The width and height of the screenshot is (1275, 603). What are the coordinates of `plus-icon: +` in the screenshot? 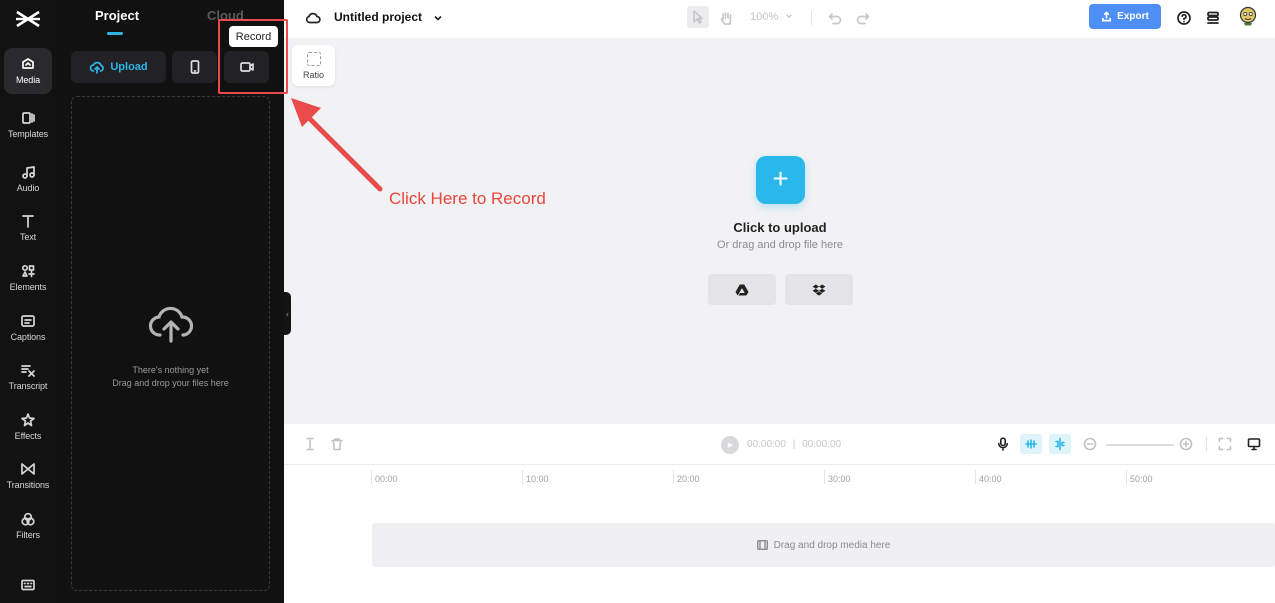 It's located at (780, 178).